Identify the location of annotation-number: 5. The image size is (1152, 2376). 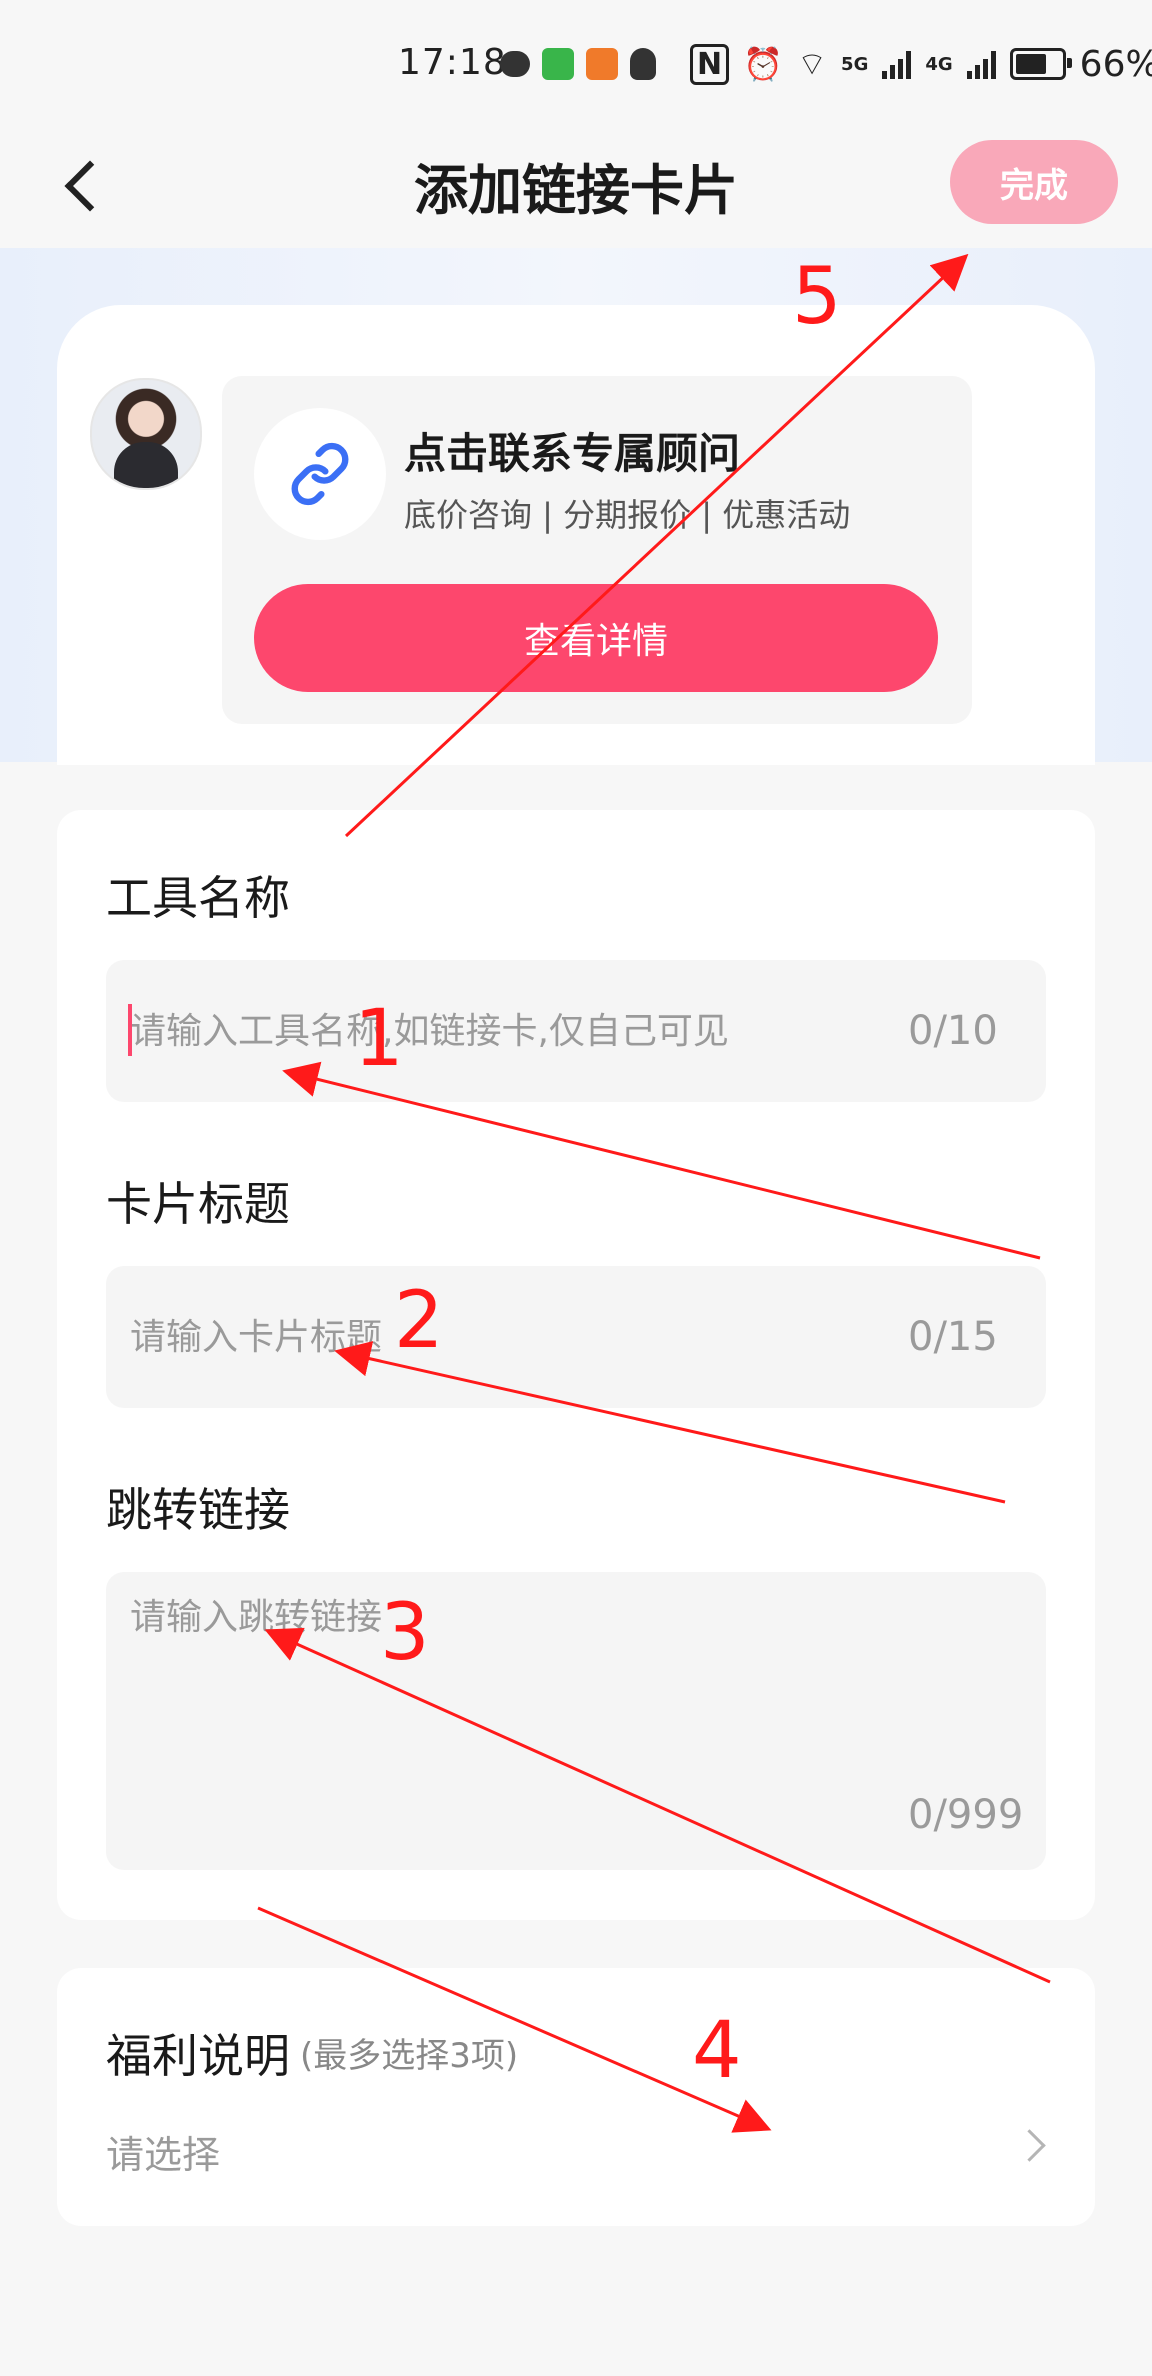
(817, 297).